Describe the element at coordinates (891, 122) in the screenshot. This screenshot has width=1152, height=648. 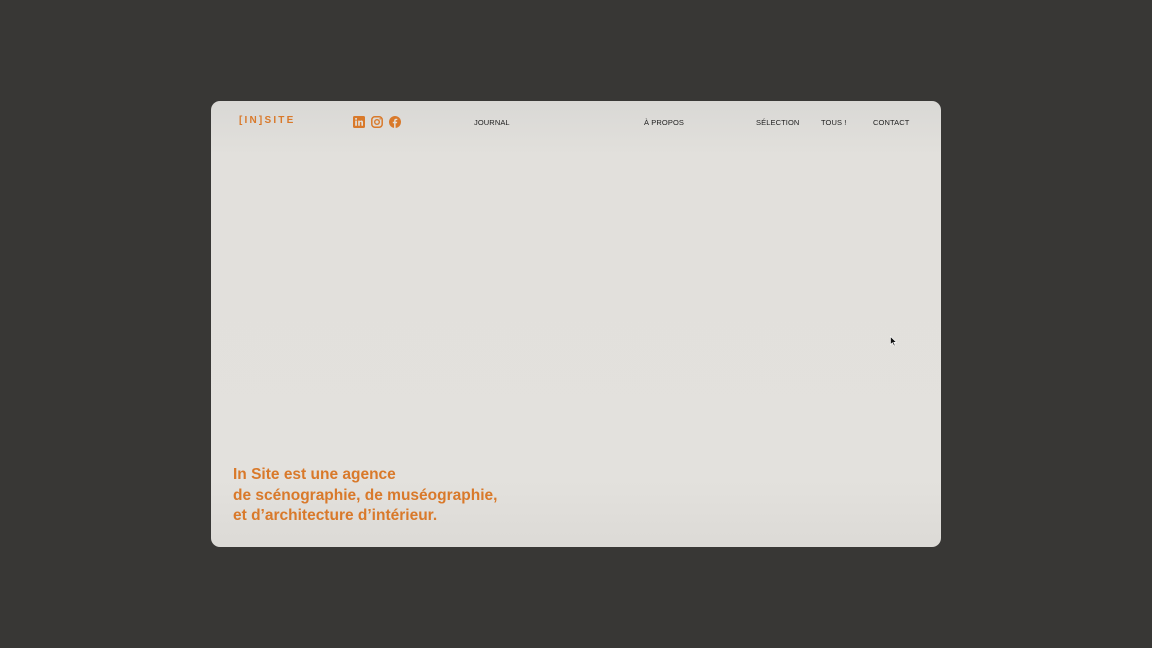
I see `nav-contact: CONTACT` at that location.